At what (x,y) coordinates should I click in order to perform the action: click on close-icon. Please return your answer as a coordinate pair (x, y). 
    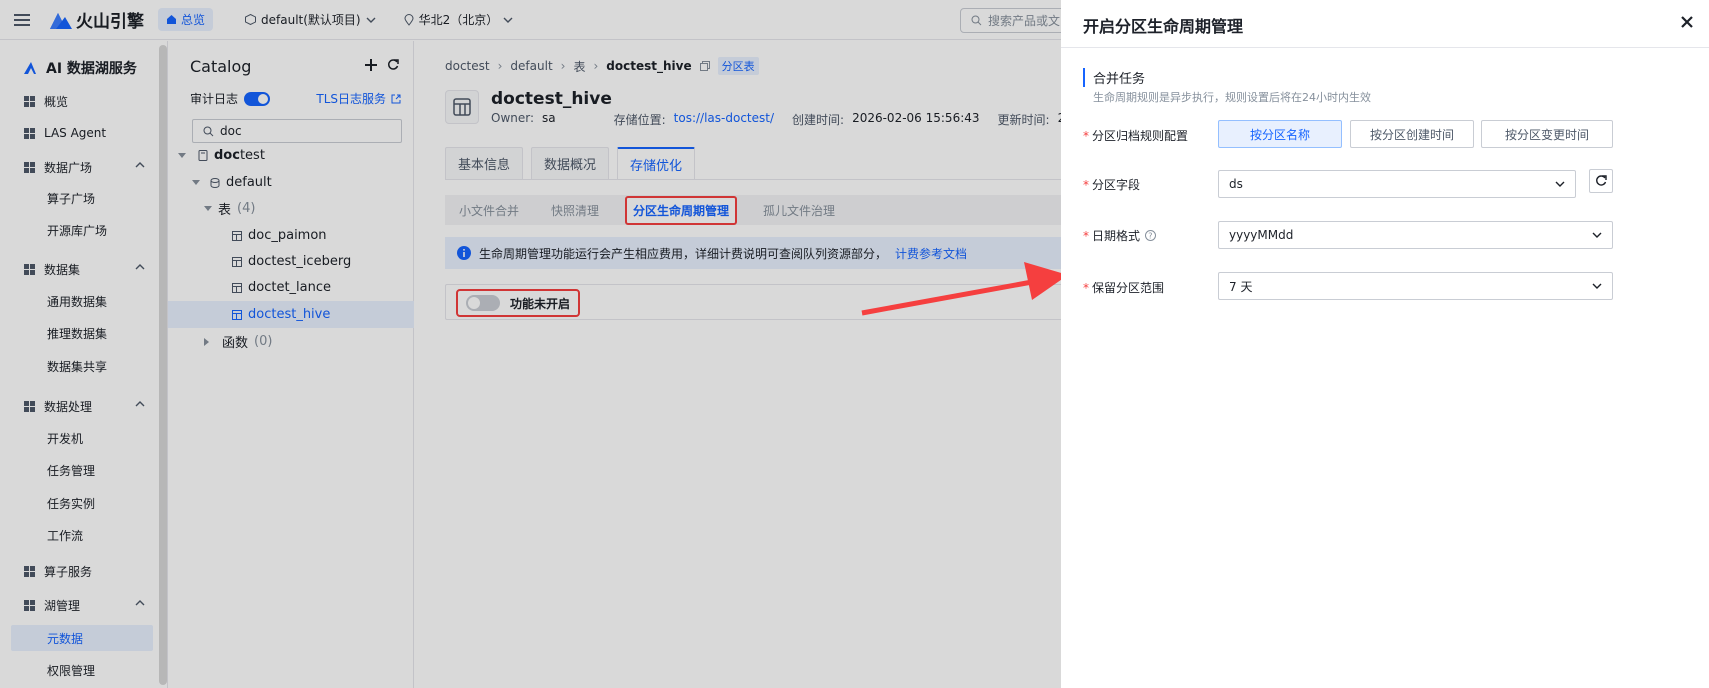
    Looking at the image, I should click on (1687, 22).